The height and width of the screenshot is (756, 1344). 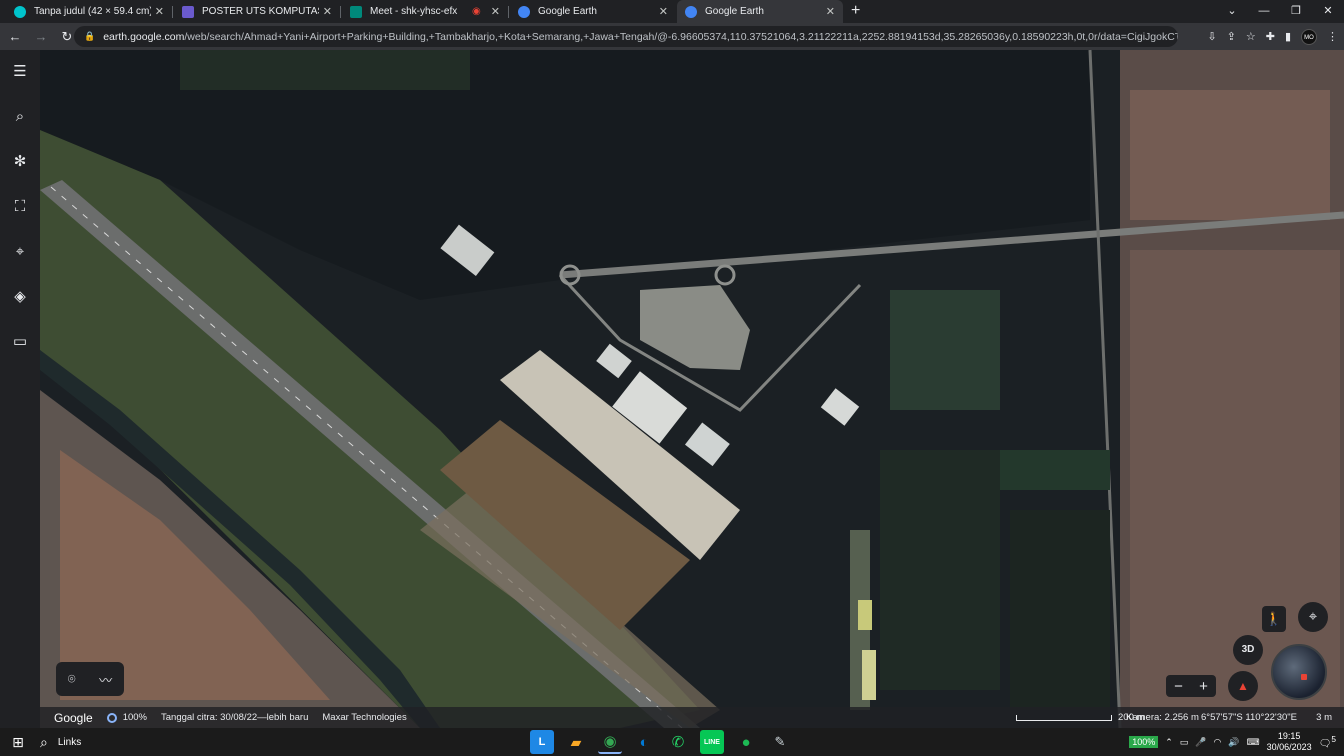 What do you see at coordinates (18, 742) in the screenshot?
I see `windows-start-icon: ⊞` at bounding box center [18, 742].